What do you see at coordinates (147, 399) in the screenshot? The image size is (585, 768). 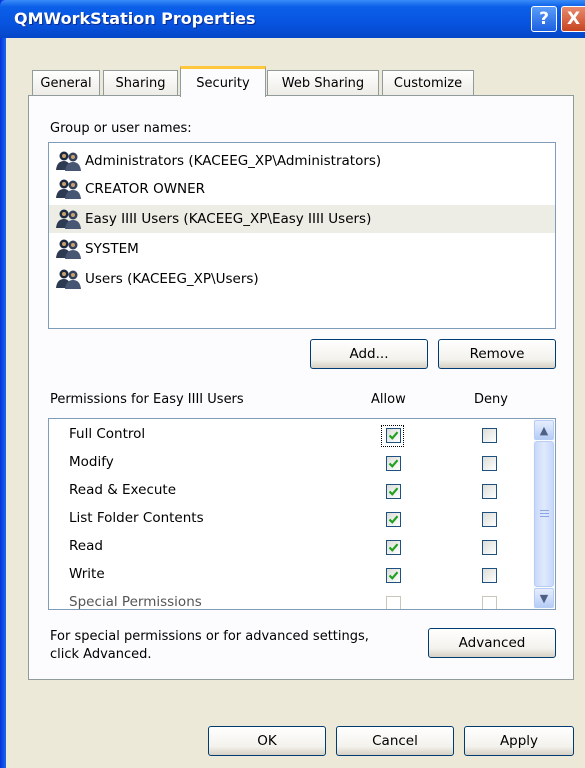 I see `permissions-label: Permissions for Easy IIII Users` at bounding box center [147, 399].